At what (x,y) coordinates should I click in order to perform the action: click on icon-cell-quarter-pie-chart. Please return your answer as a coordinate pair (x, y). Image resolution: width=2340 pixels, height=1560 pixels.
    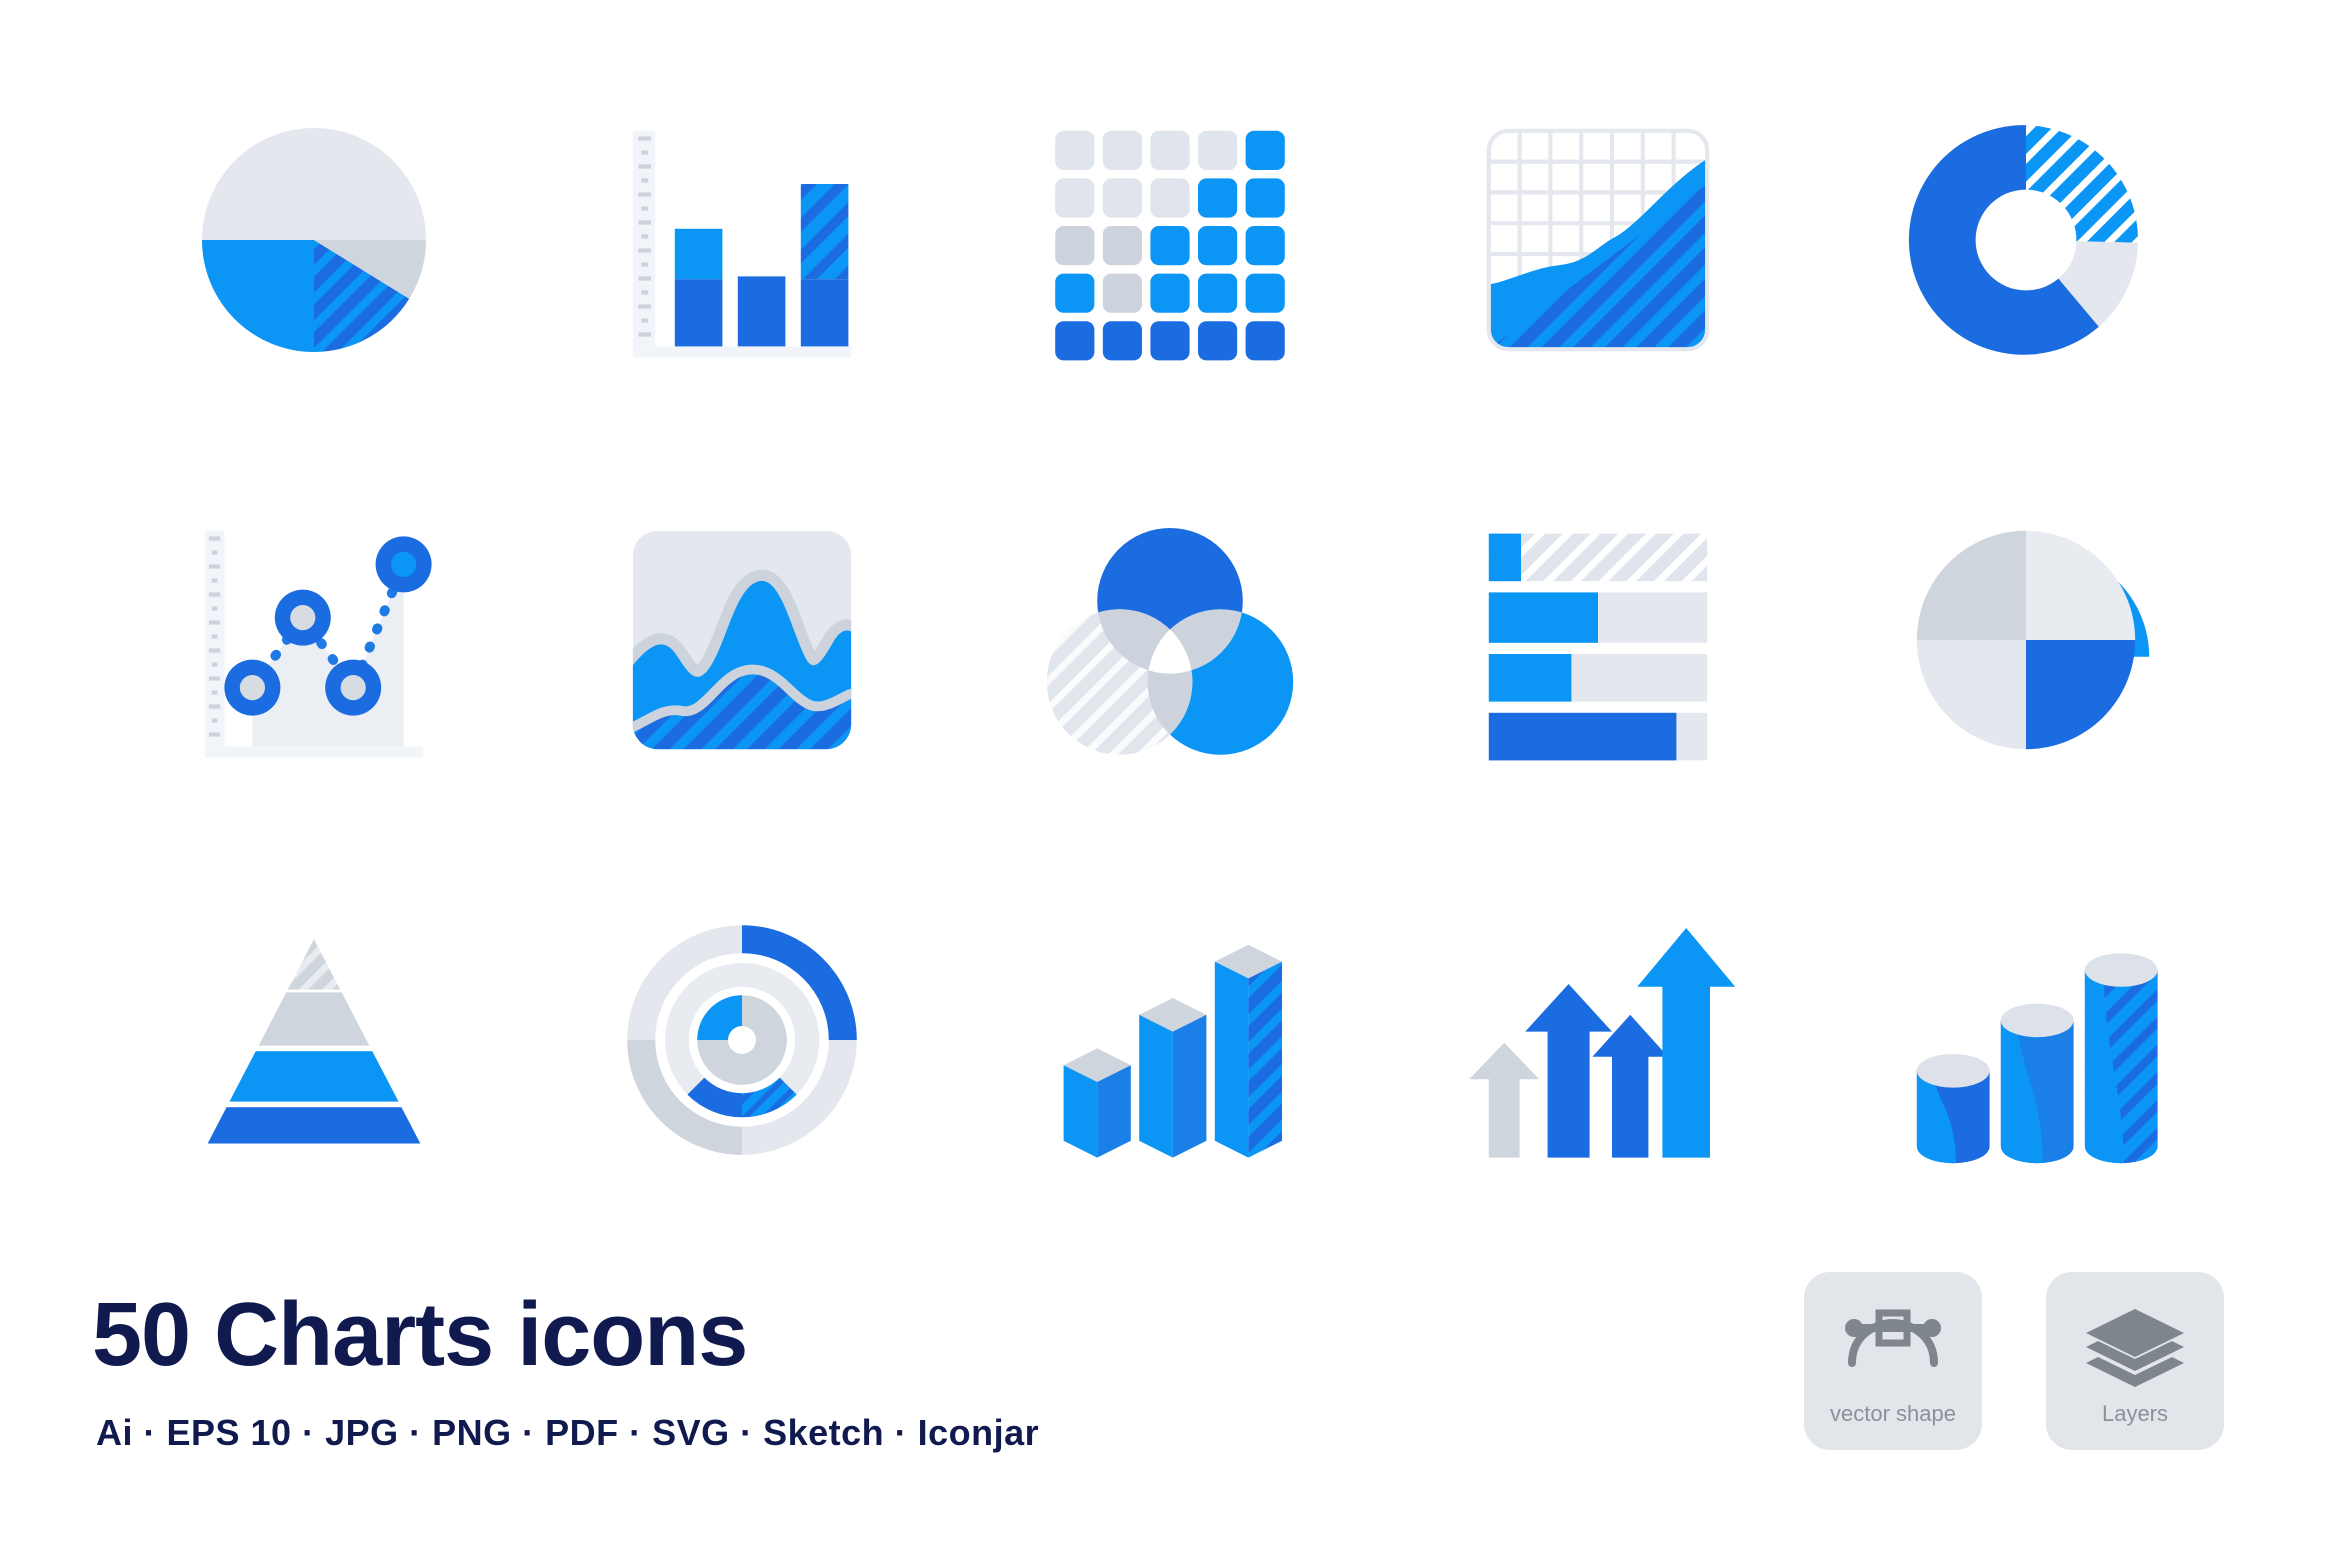
    Looking at the image, I should click on (2026, 640).